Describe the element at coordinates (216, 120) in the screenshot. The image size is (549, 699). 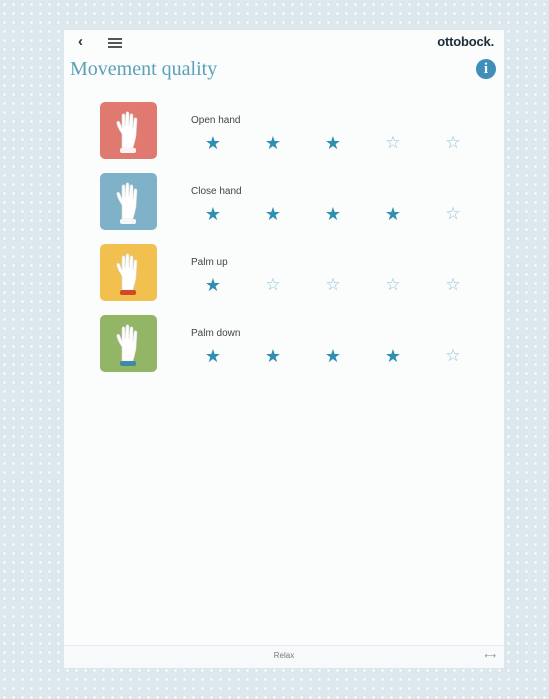
I see `movement-label: Open hand` at that location.